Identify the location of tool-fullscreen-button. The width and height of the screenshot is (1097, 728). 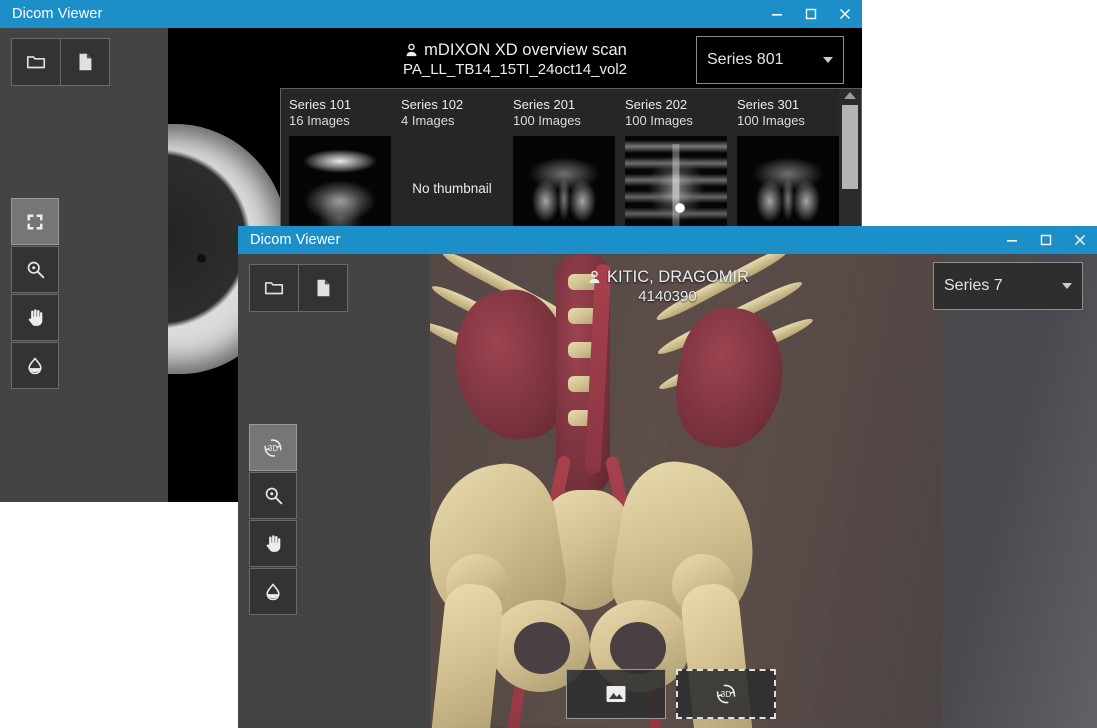
(35, 221).